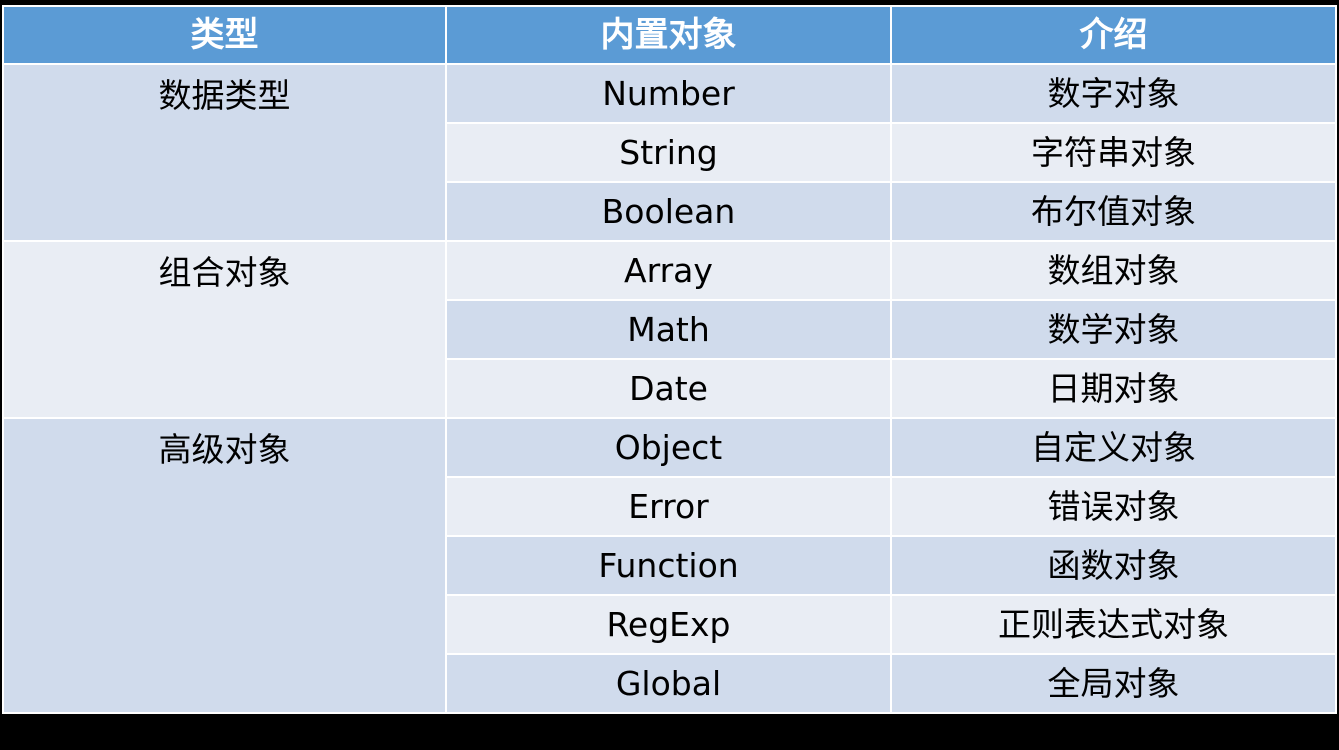  What do you see at coordinates (224, 565) in the screenshot?
I see `category-cell: 高级对象` at bounding box center [224, 565].